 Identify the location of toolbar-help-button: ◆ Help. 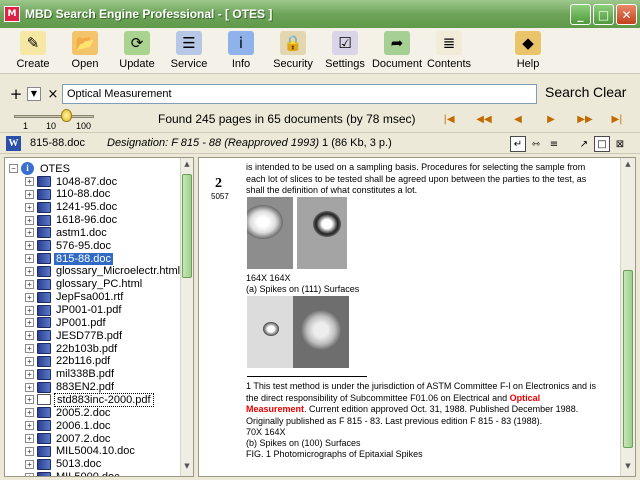
(528, 49).